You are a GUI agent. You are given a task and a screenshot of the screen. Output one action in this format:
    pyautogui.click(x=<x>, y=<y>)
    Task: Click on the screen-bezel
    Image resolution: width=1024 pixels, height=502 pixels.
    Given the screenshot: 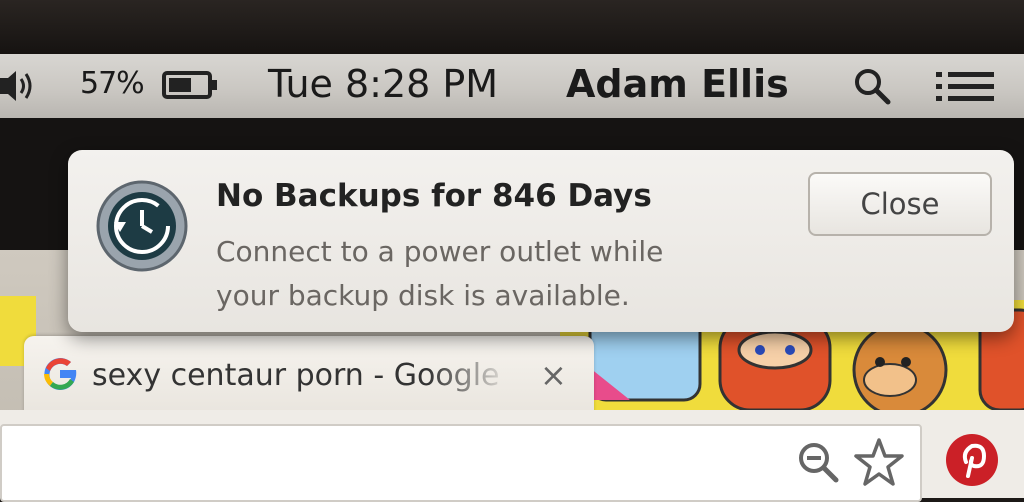 What is the action you would take?
    pyautogui.click(x=512, y=27)
    